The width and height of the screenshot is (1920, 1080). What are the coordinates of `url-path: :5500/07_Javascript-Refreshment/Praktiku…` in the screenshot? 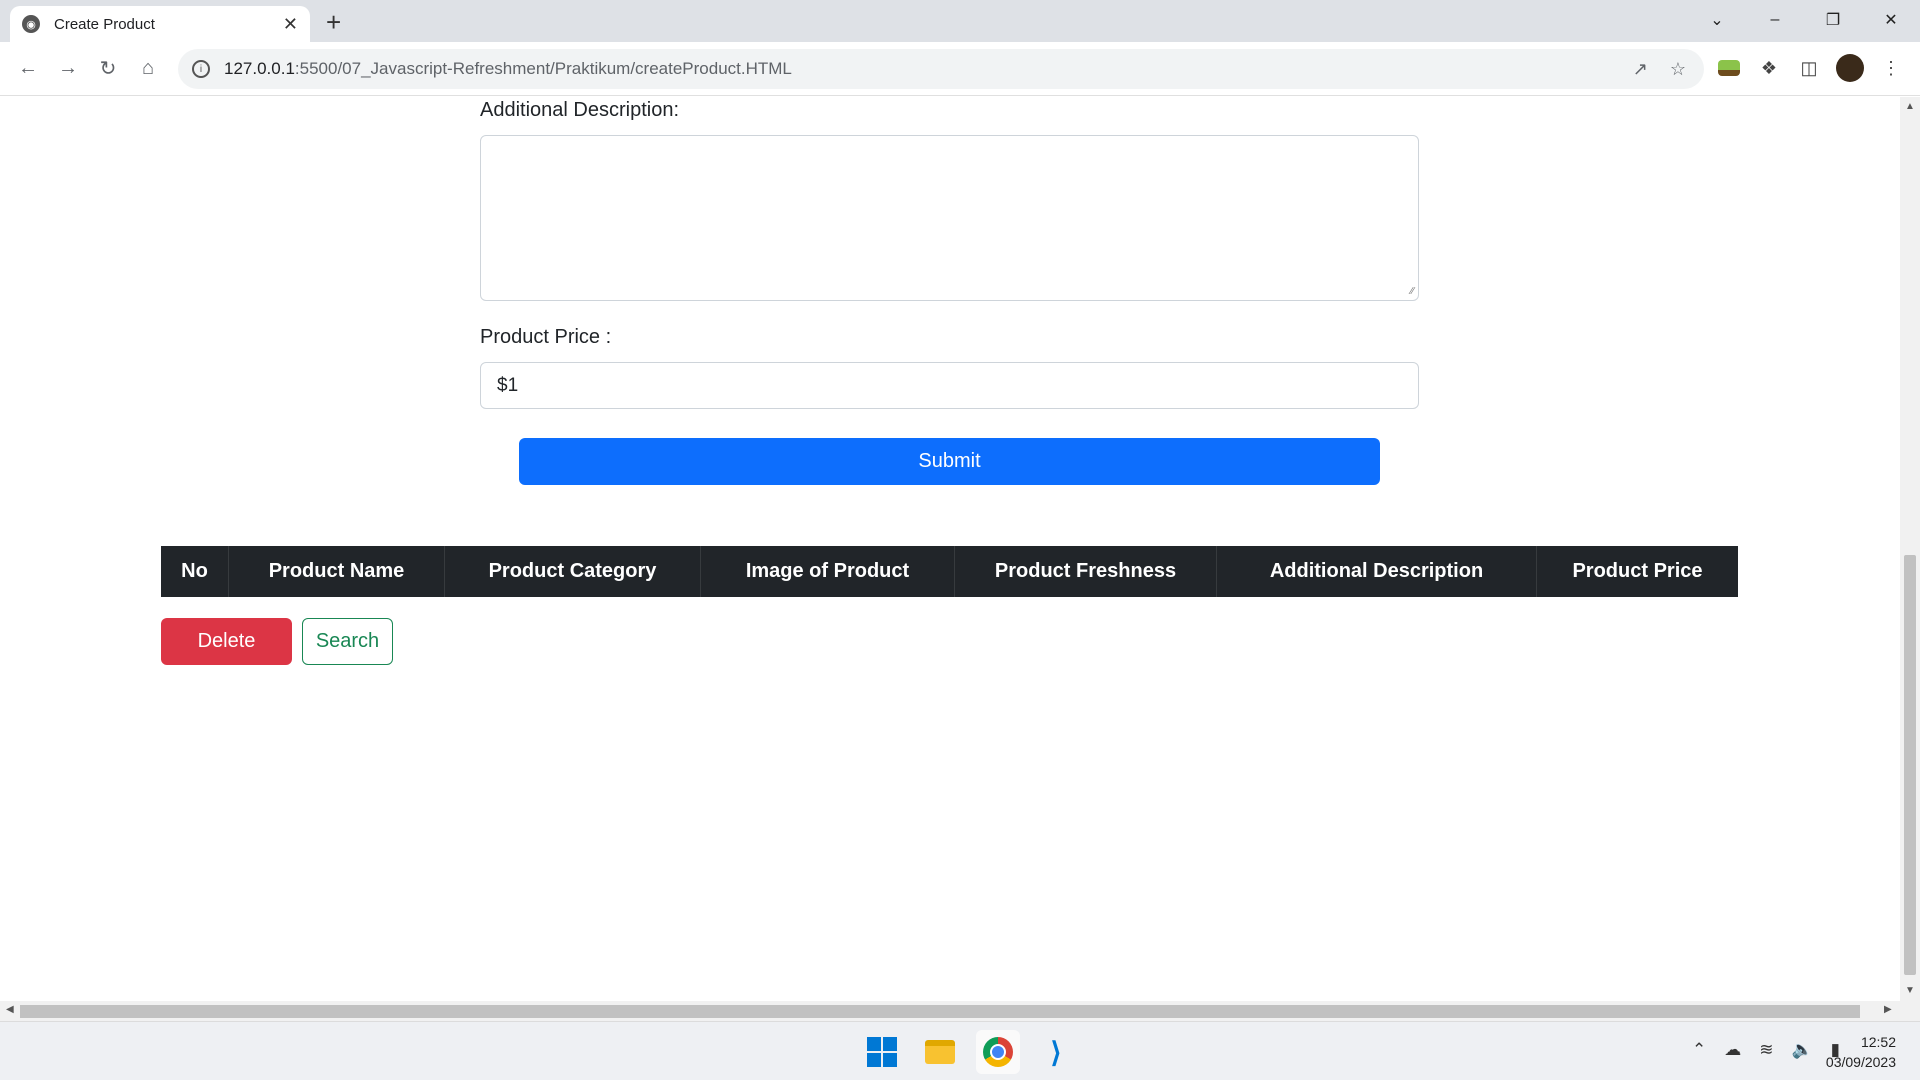 It's located at (543, 68).